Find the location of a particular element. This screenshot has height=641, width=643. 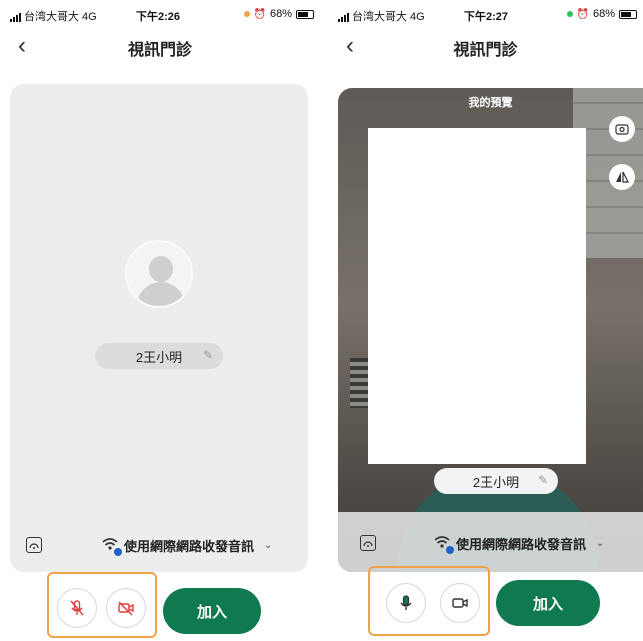

avatar is located at coordinates (159, 274).